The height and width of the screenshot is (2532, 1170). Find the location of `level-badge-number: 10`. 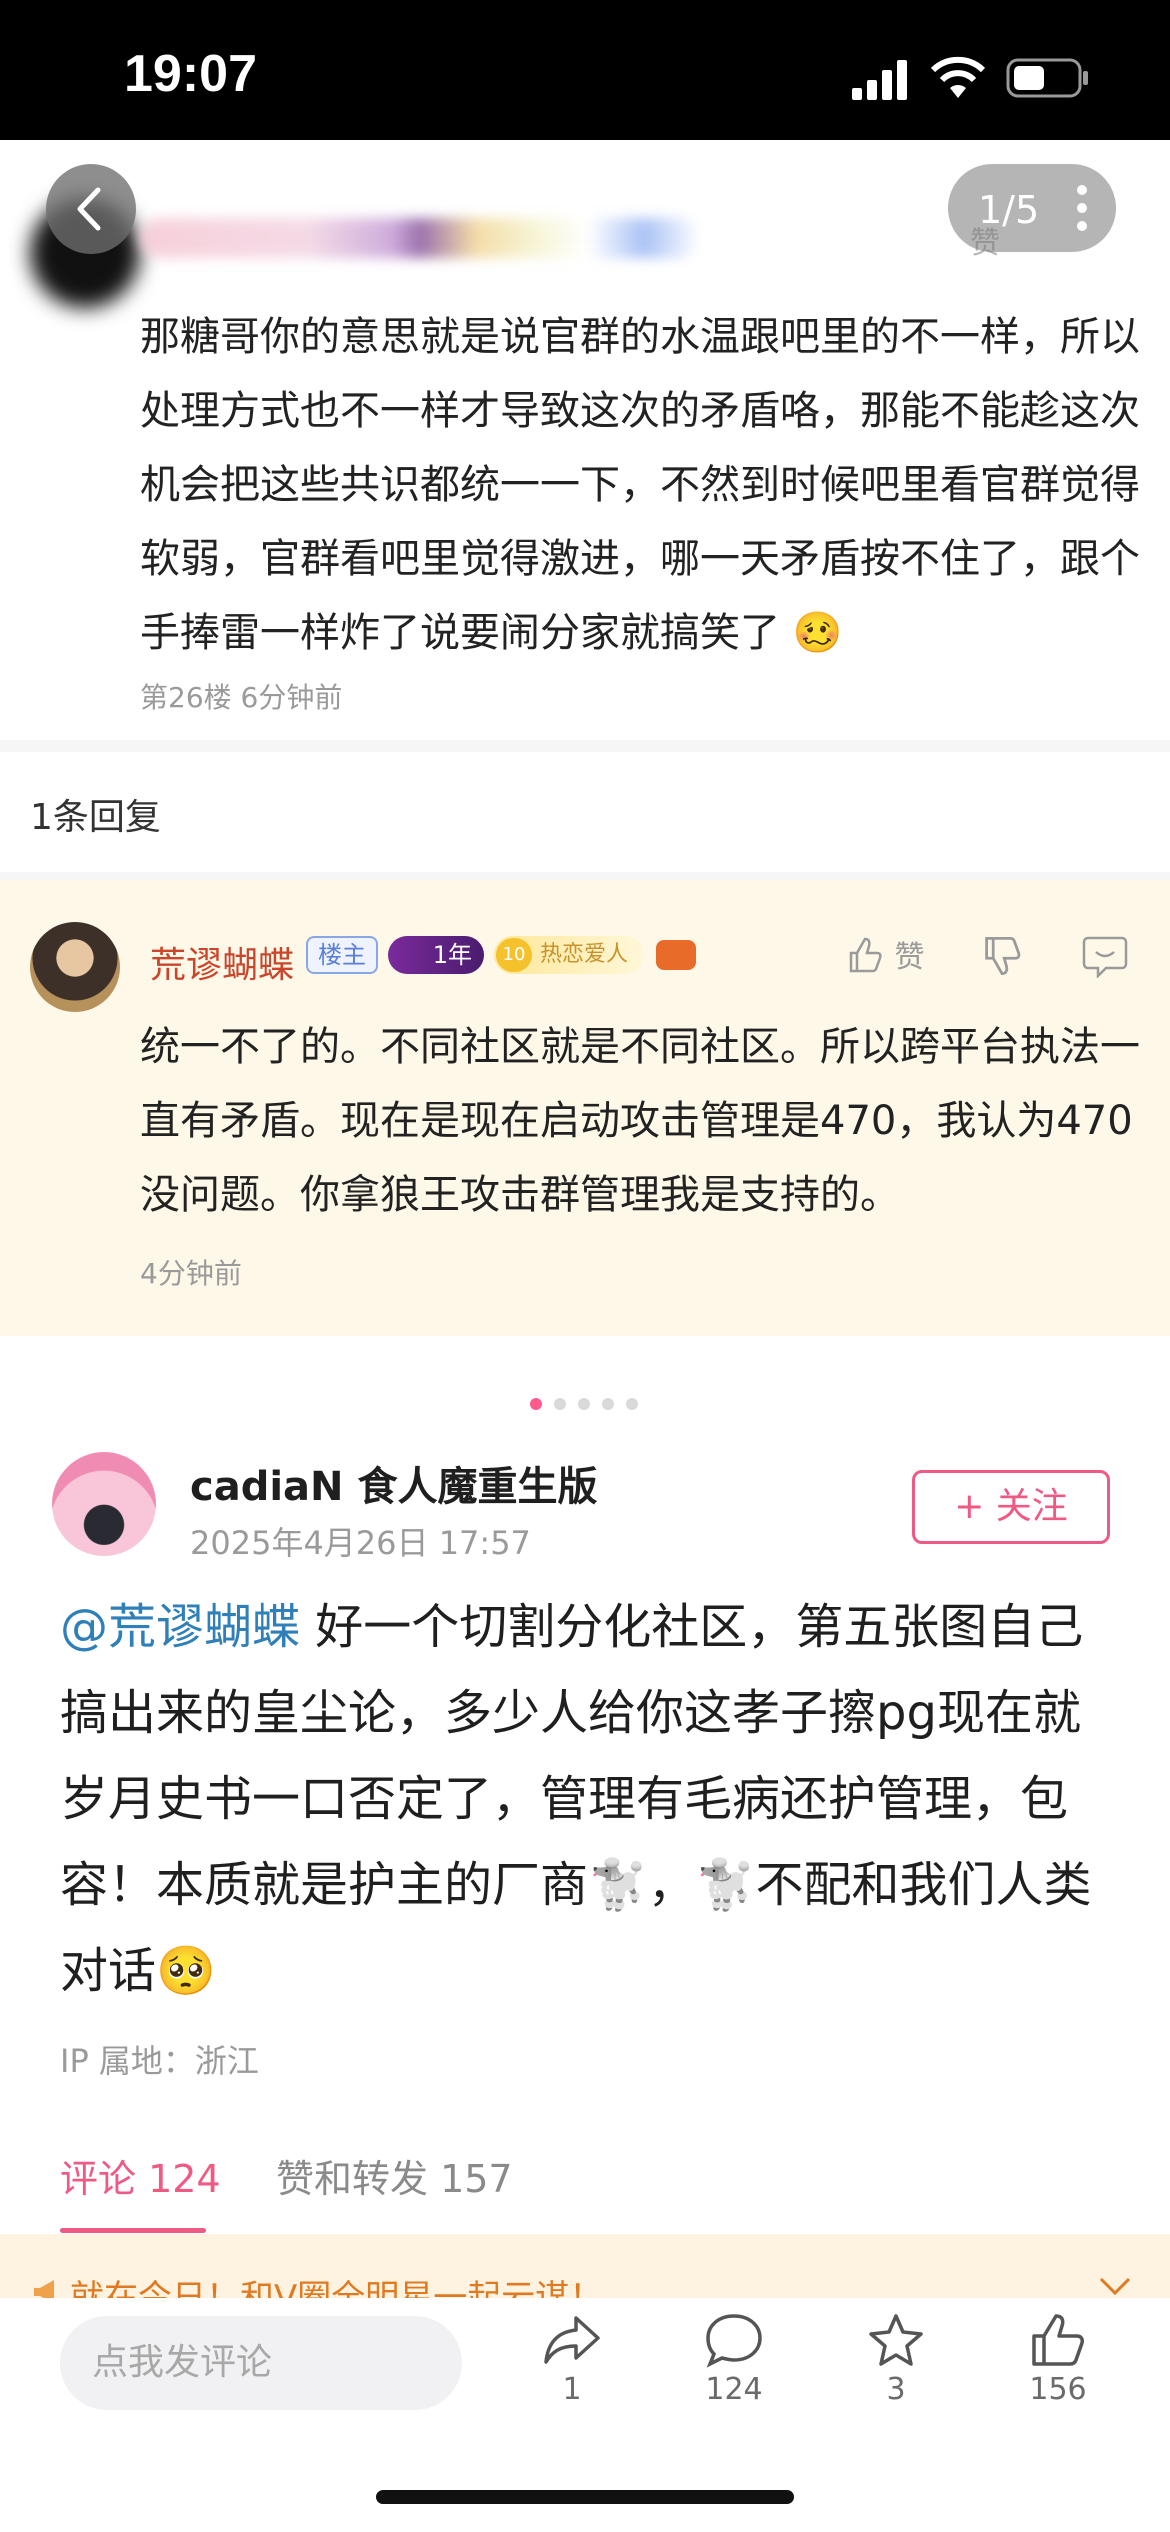

level-badge-number: 10 is located at coordinates (514, 955).